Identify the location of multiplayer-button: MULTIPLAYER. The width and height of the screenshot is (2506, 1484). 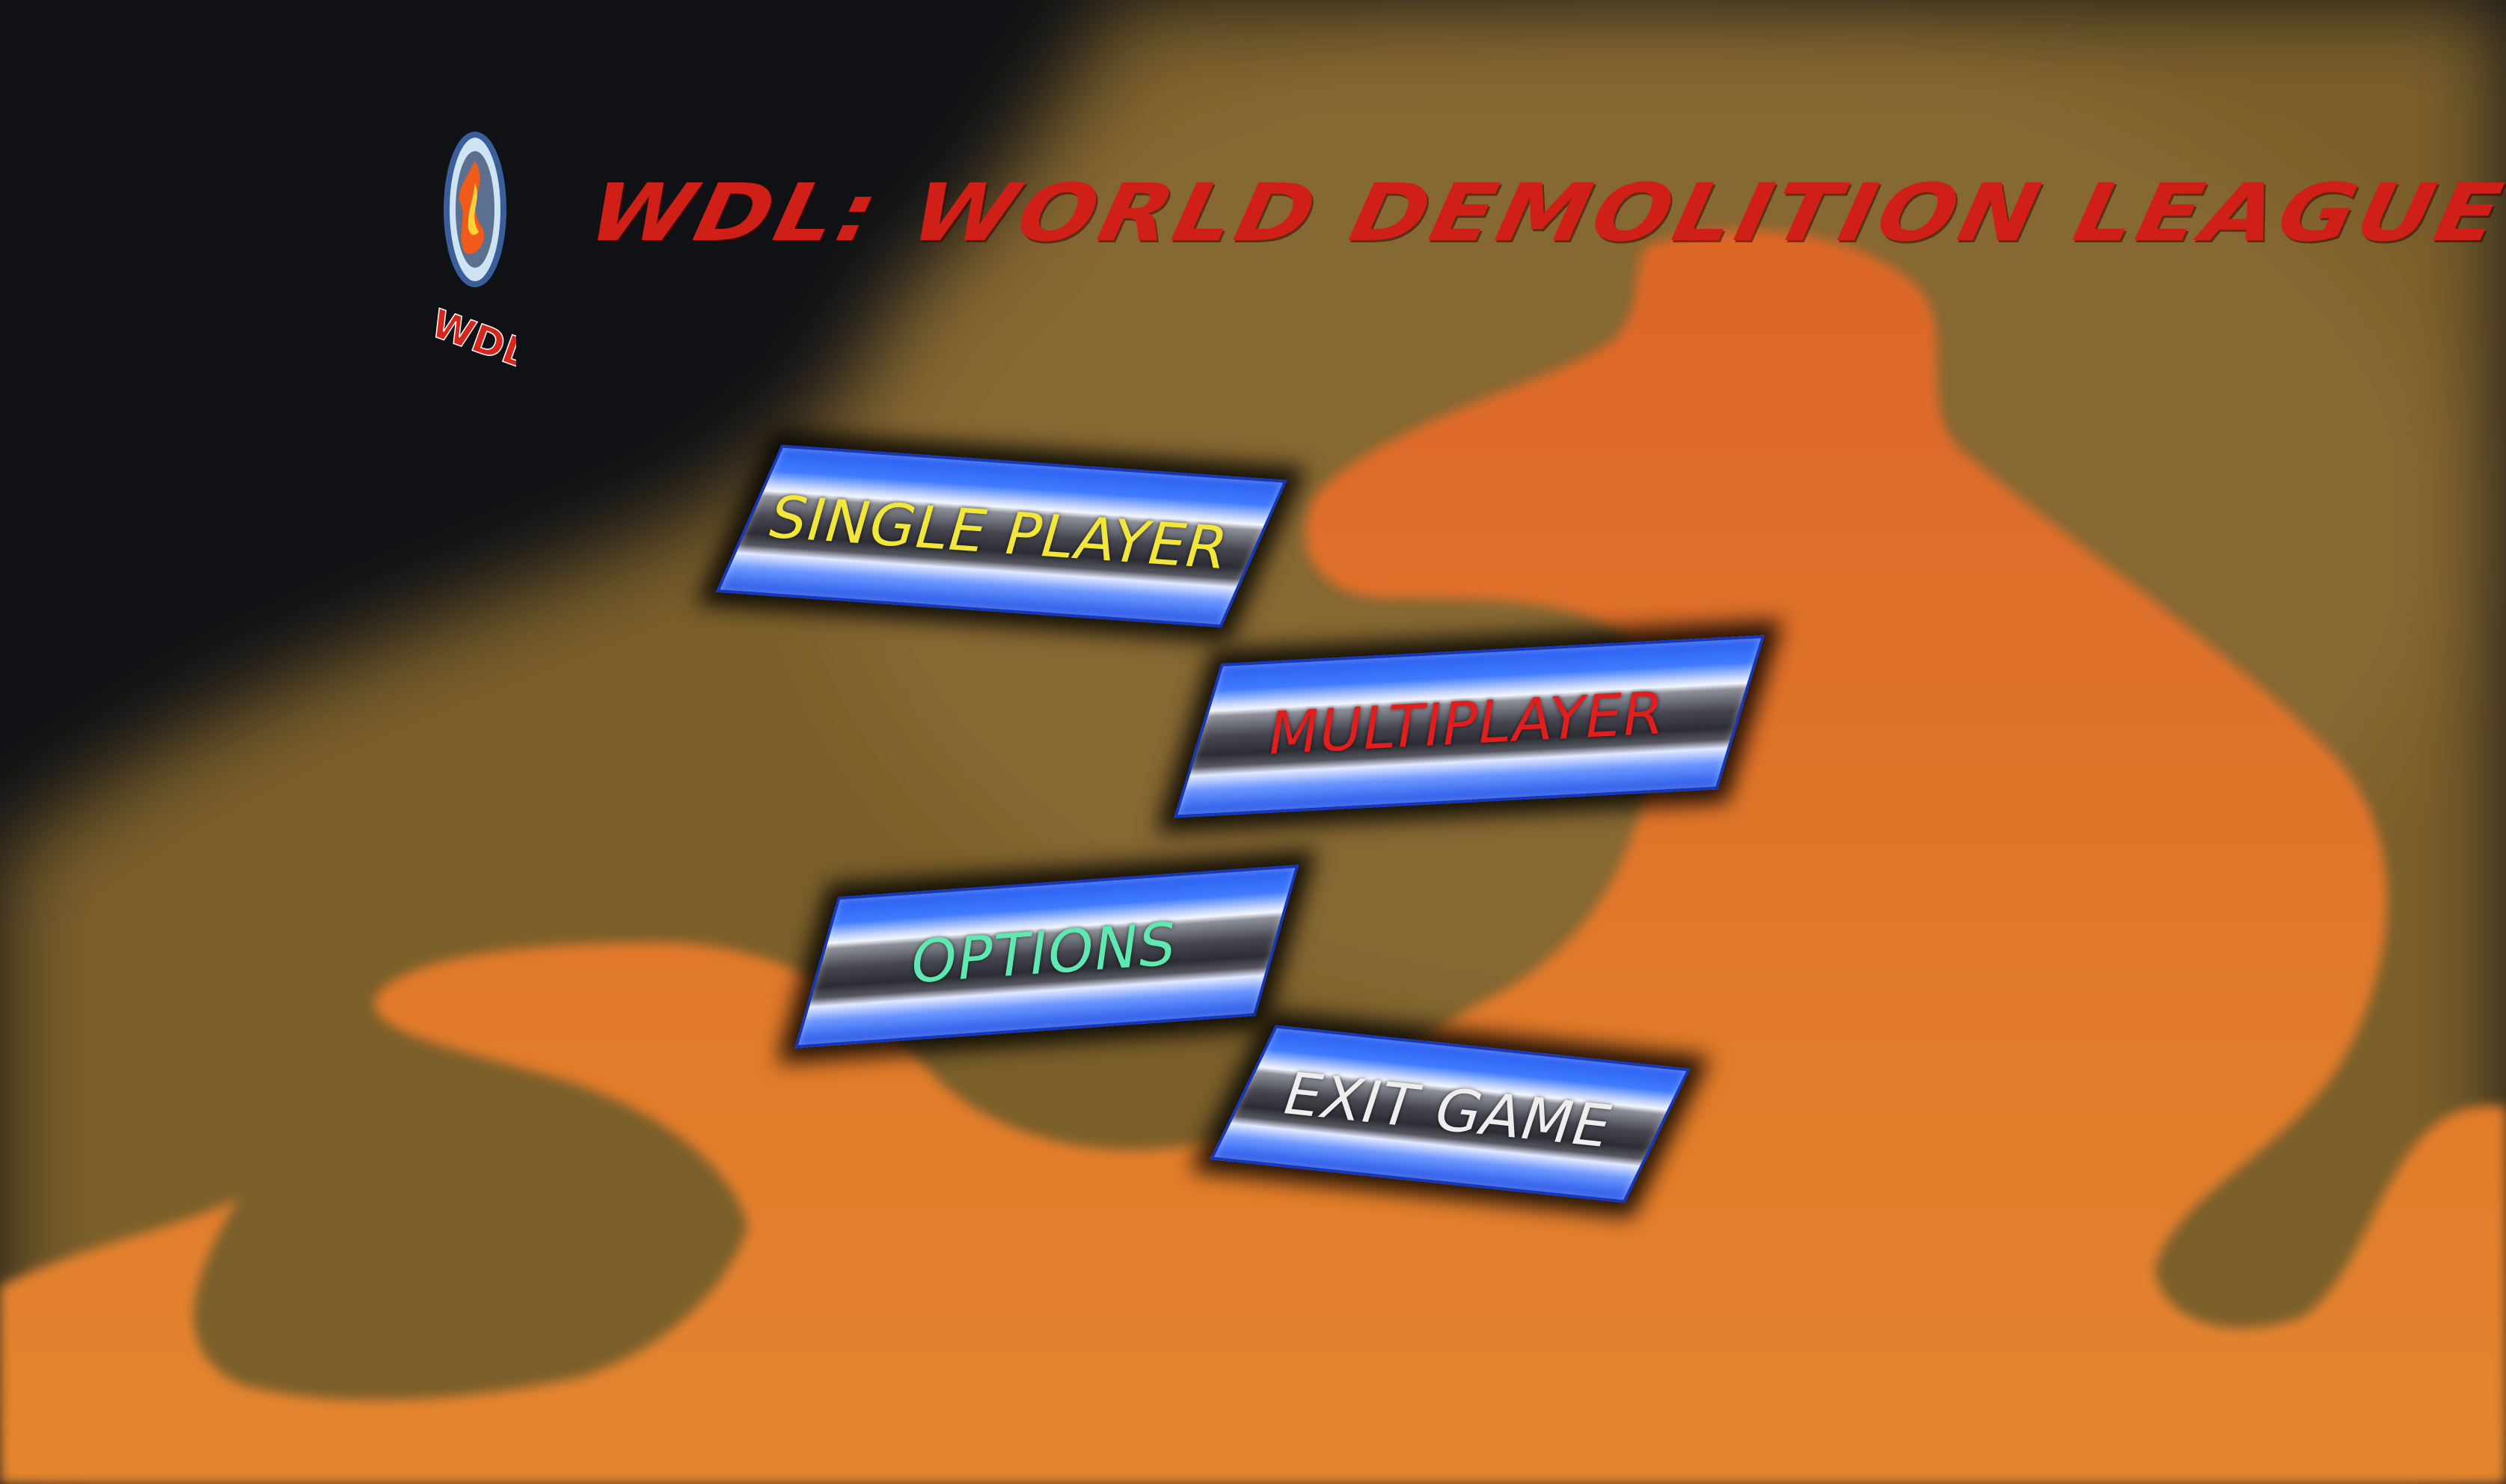
(1469, 726).